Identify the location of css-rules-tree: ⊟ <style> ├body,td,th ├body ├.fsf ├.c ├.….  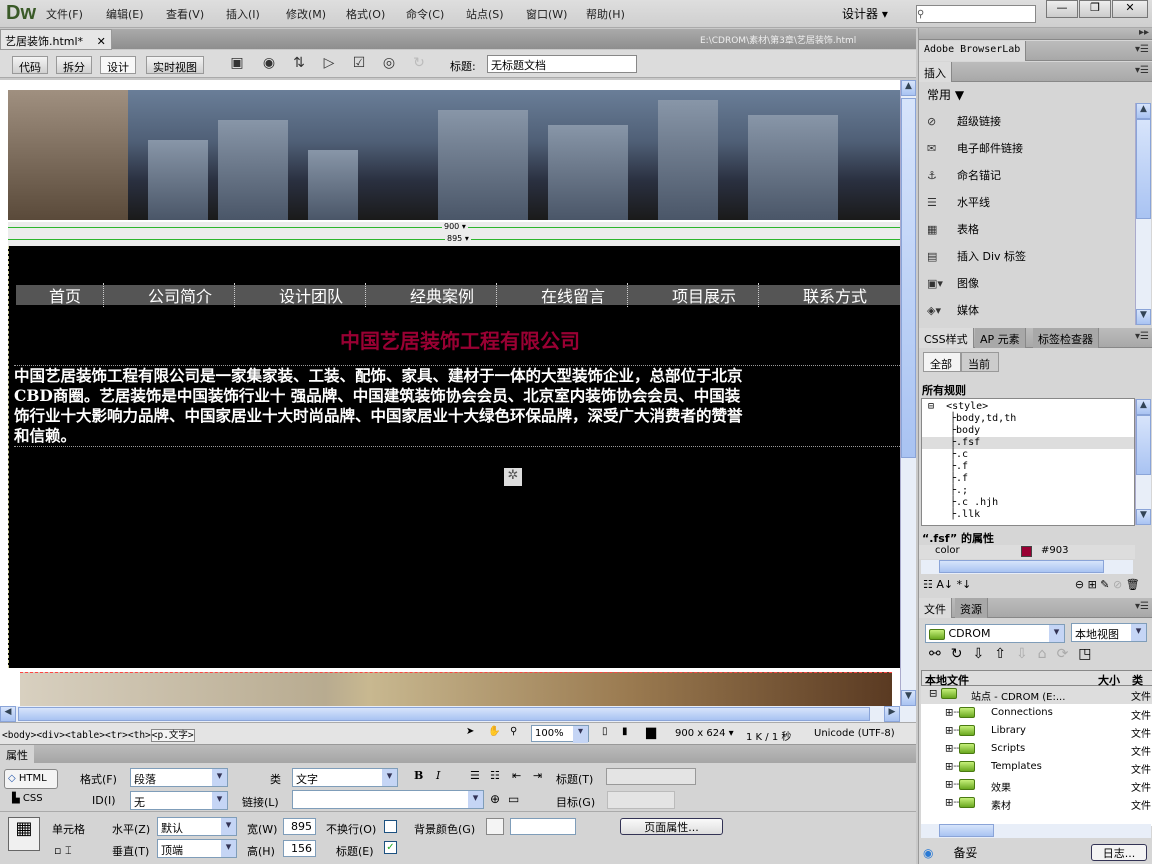
(1028, 462).